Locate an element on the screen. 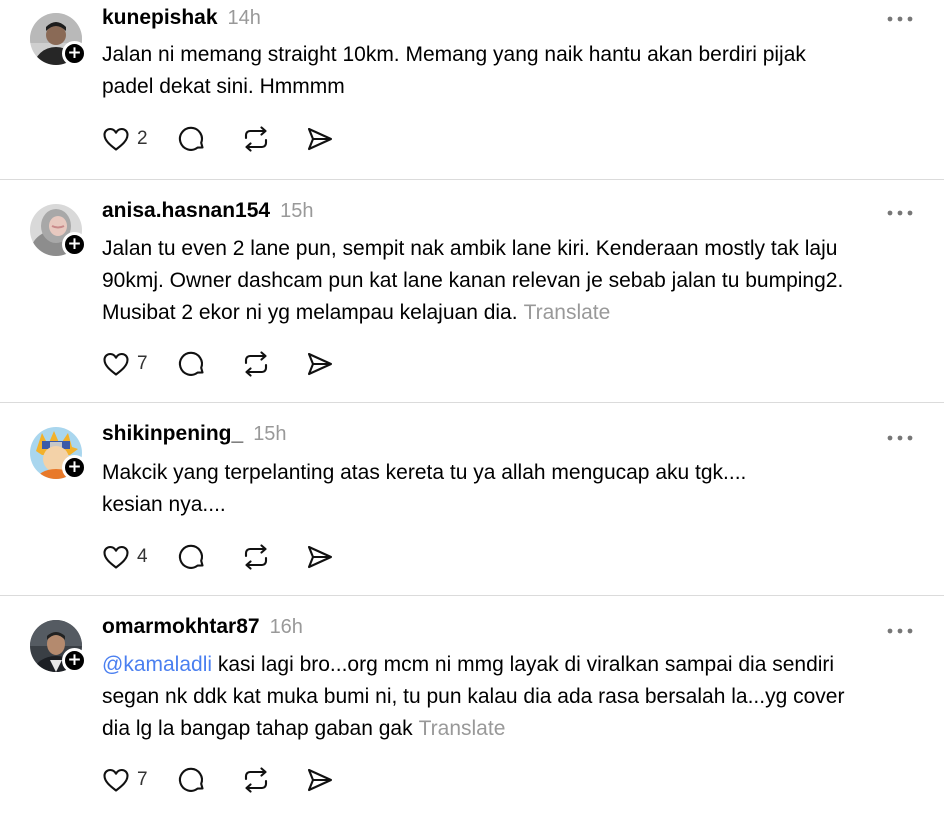  post-header: anisa.hasnan154 15h is located at coordinates (207, 214).